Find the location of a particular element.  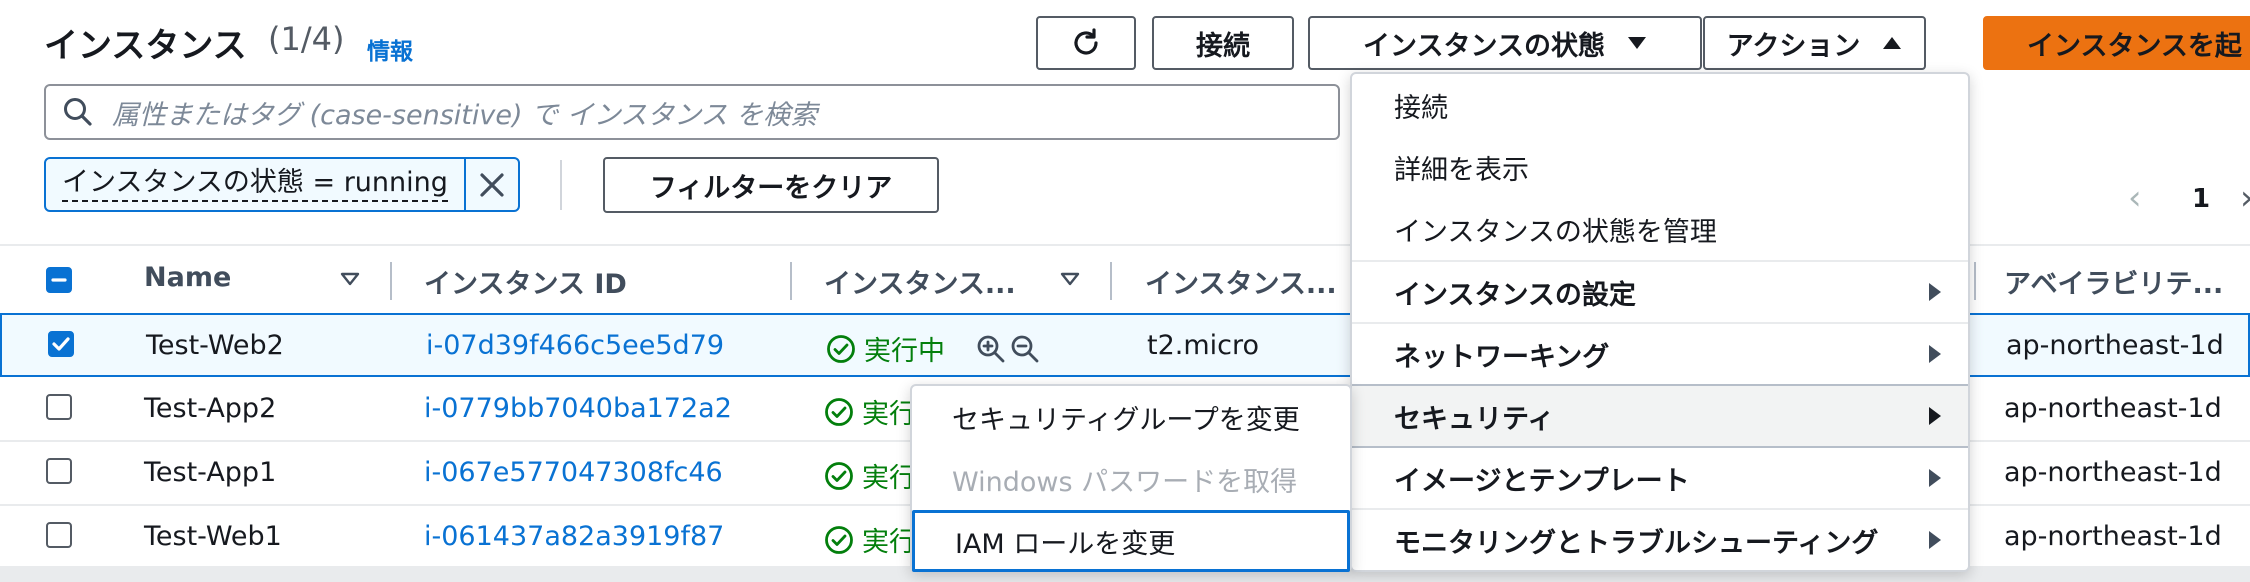

menu-item-label: セキュリティ is located at coordinates (1474, 419).